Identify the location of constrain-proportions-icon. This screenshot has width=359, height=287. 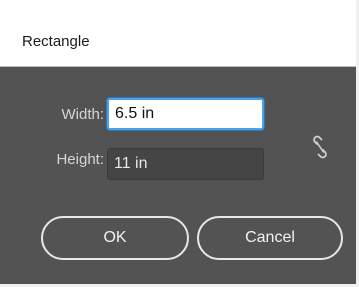
(320, 147).